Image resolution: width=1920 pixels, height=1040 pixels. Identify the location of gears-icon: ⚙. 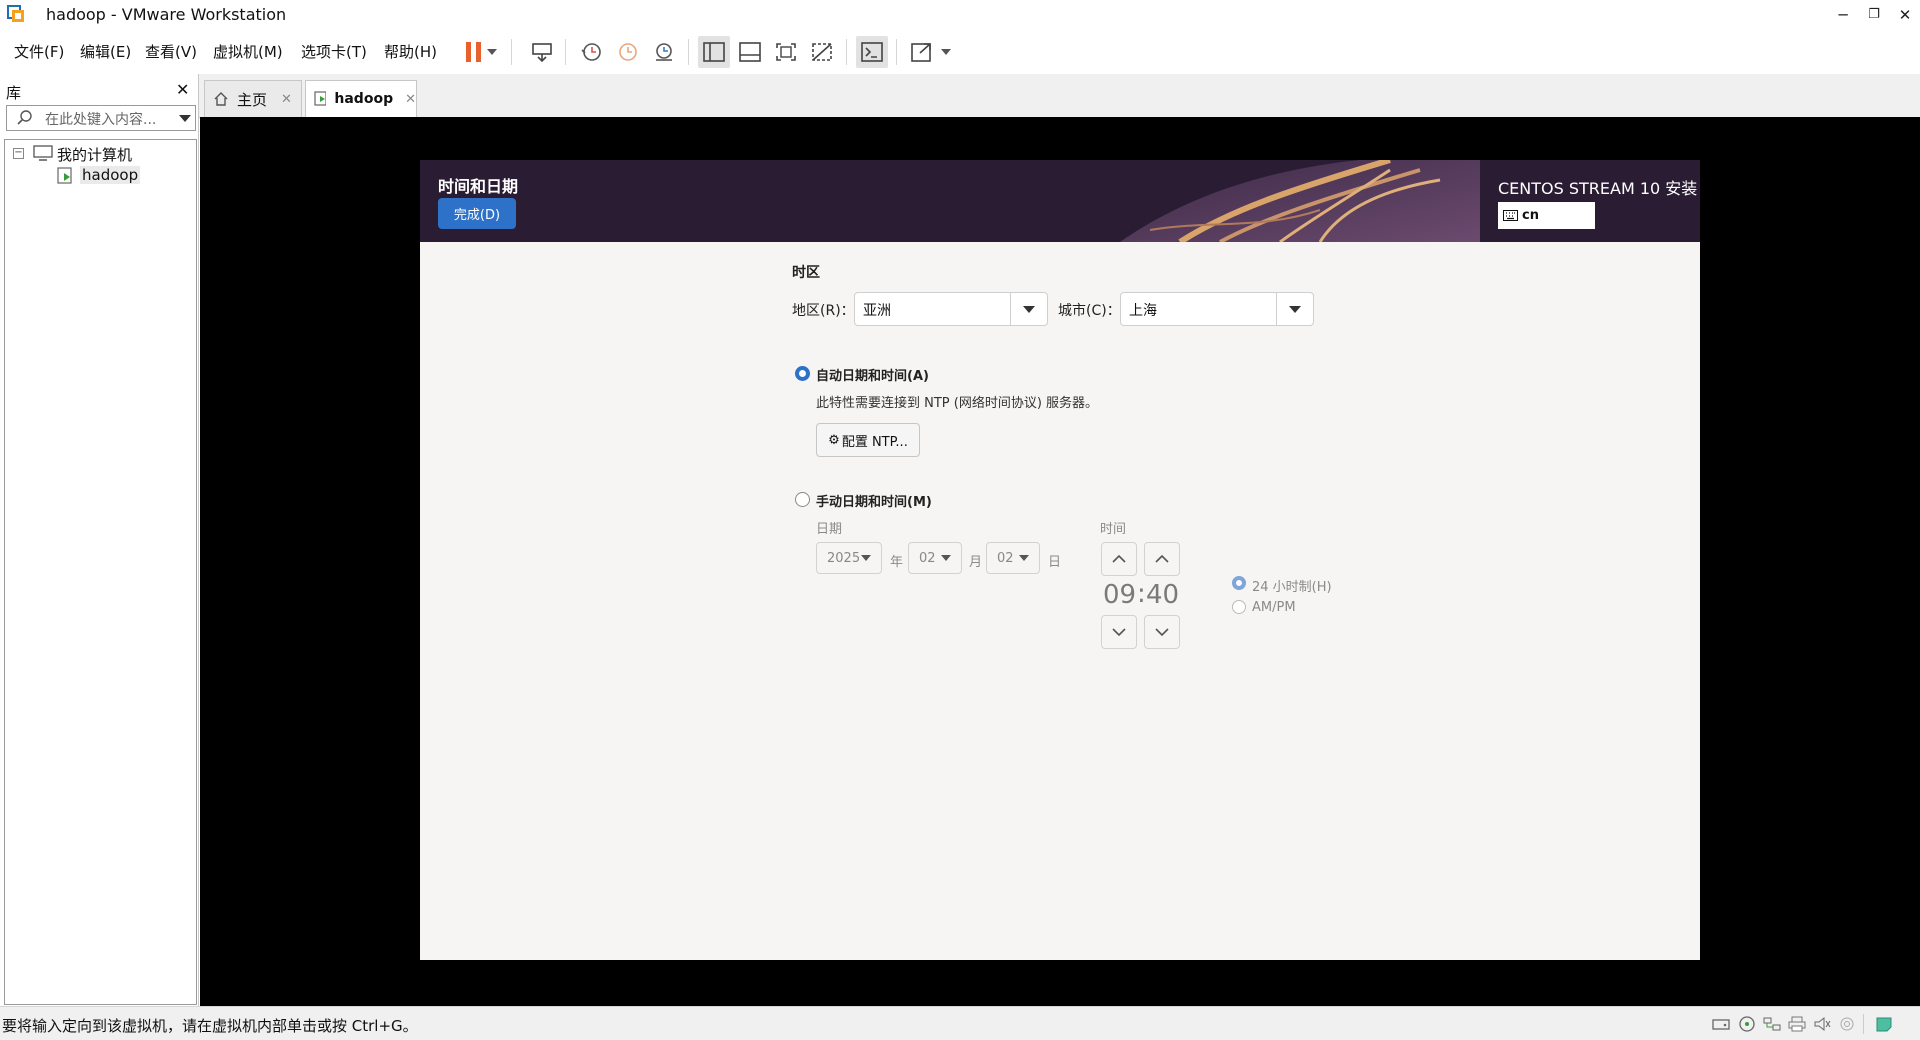
(834, 440).